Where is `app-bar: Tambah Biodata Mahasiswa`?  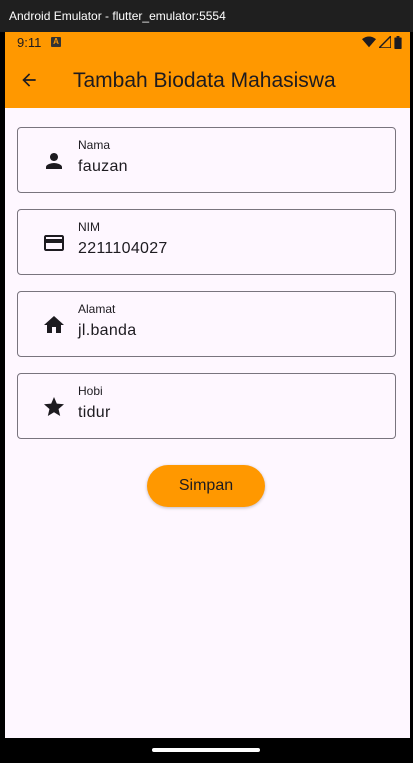
app-bar: Tambah Biodata Mahasiswa is located at coordinates (207, 80).